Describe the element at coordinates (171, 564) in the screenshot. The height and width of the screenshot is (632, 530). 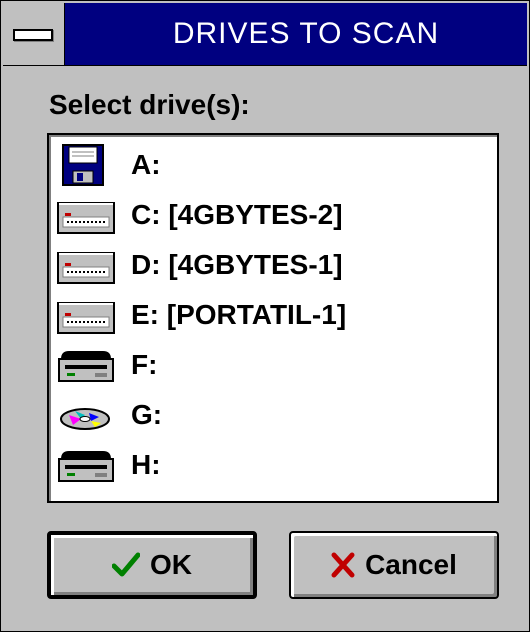
I see `ok-button-label: OK` at that location.